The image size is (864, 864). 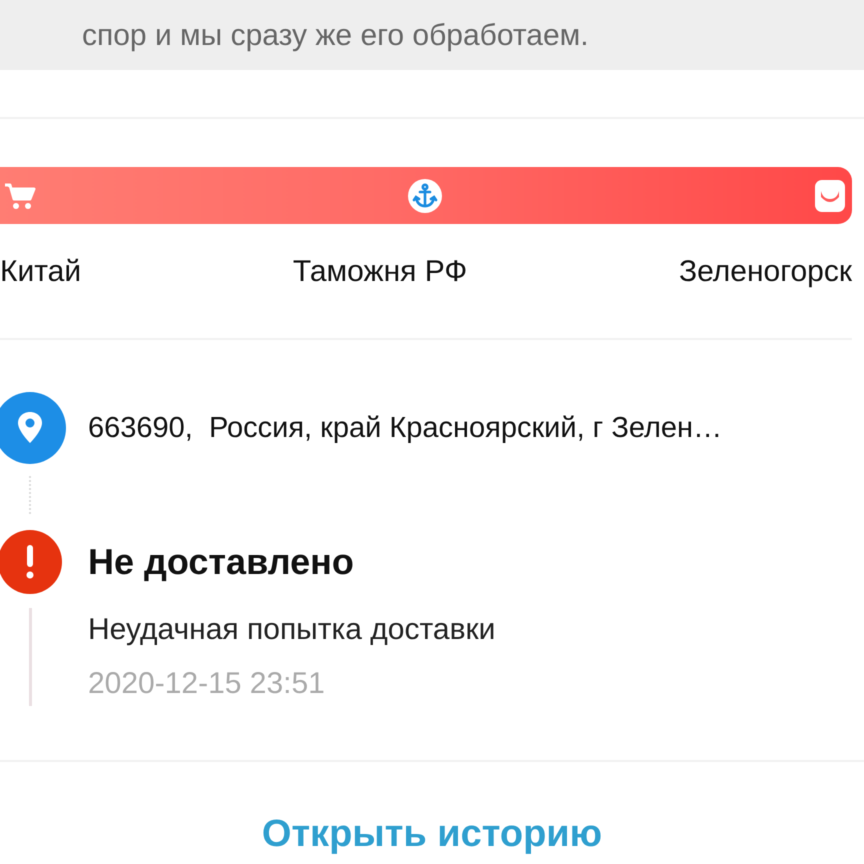 What do you see at coordinates (335, 36) in the screenshot?
I see `notice-text: спор и мы сразу же его обработаем.` at bounding box center [335, 36].